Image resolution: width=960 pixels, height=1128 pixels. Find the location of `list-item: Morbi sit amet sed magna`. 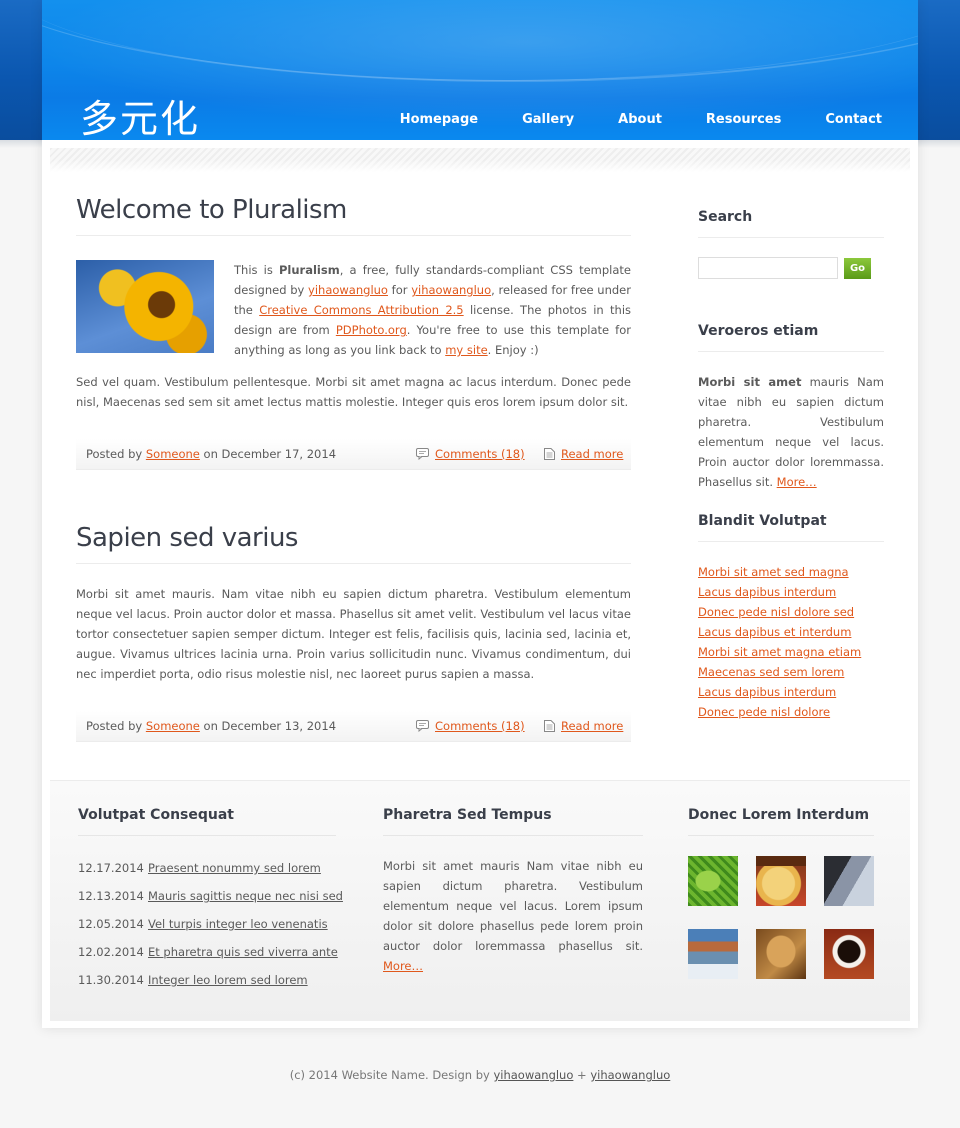

list-item: Morbi sit amet sed magna is located at coordinates (791, 572).